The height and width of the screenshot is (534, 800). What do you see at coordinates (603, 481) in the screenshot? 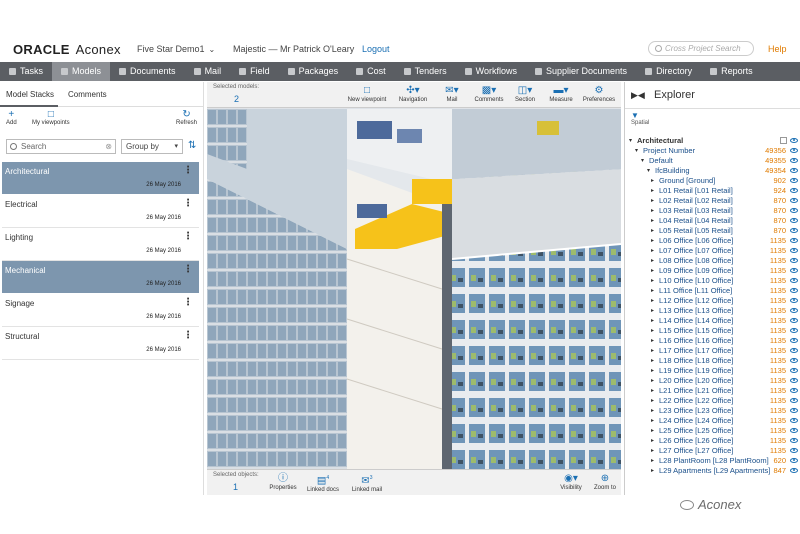
I see `zoom-to-button: ⊕ Zoom to` at bounding box center [603, 481].